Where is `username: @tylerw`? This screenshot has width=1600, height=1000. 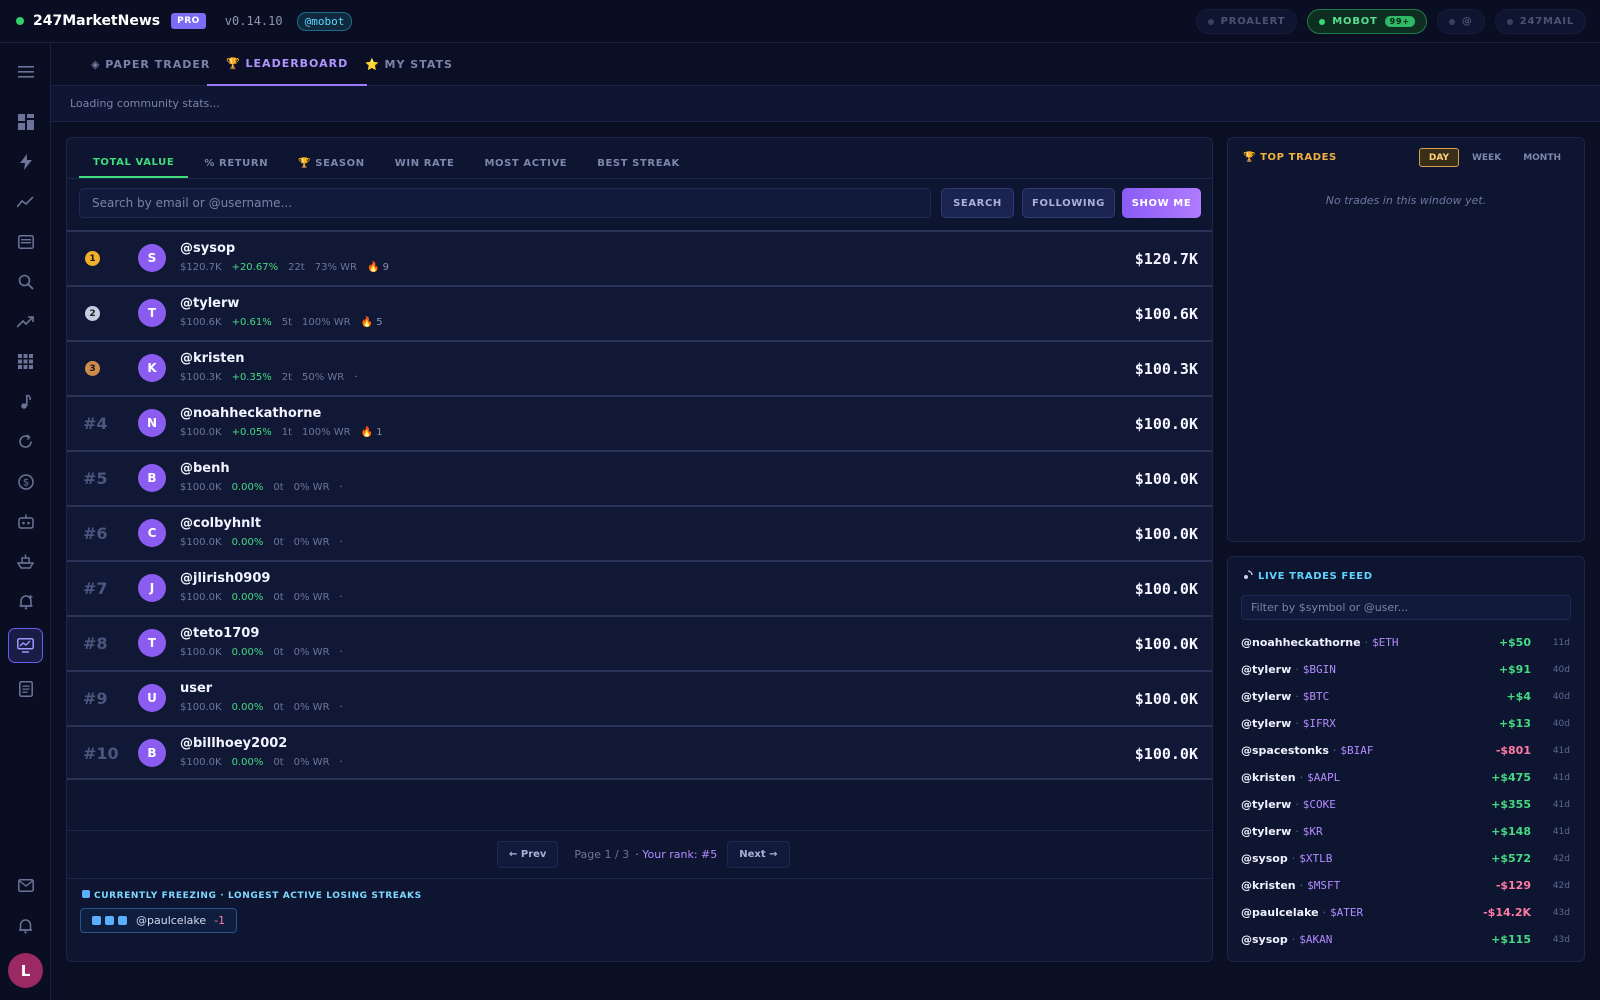
username: @tylerw is located at coordinates (209, 303).